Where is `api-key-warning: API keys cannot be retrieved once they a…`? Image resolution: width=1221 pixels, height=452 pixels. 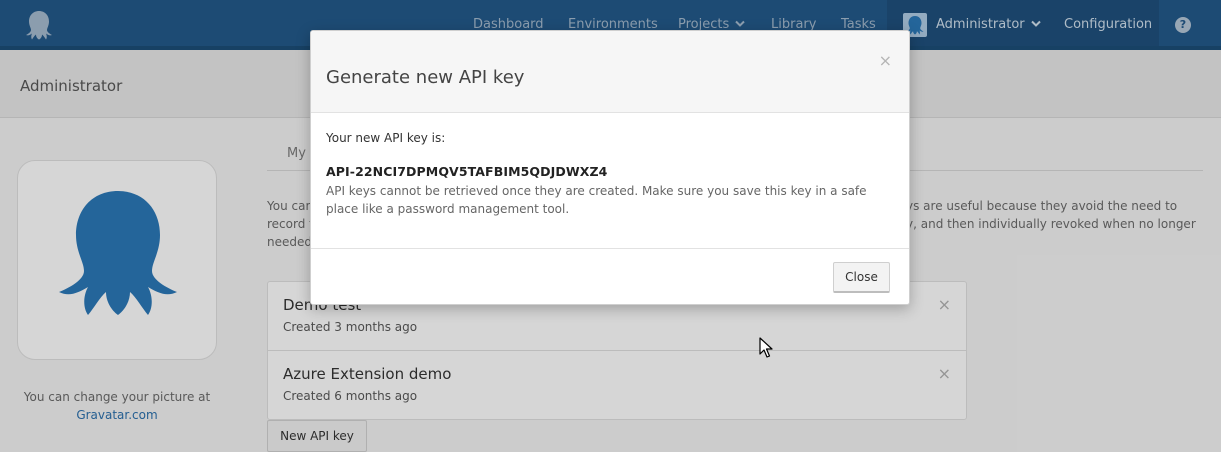 api-key-warning: API keys cannot be retrieved once they a… is located at coordinates (596, 200).